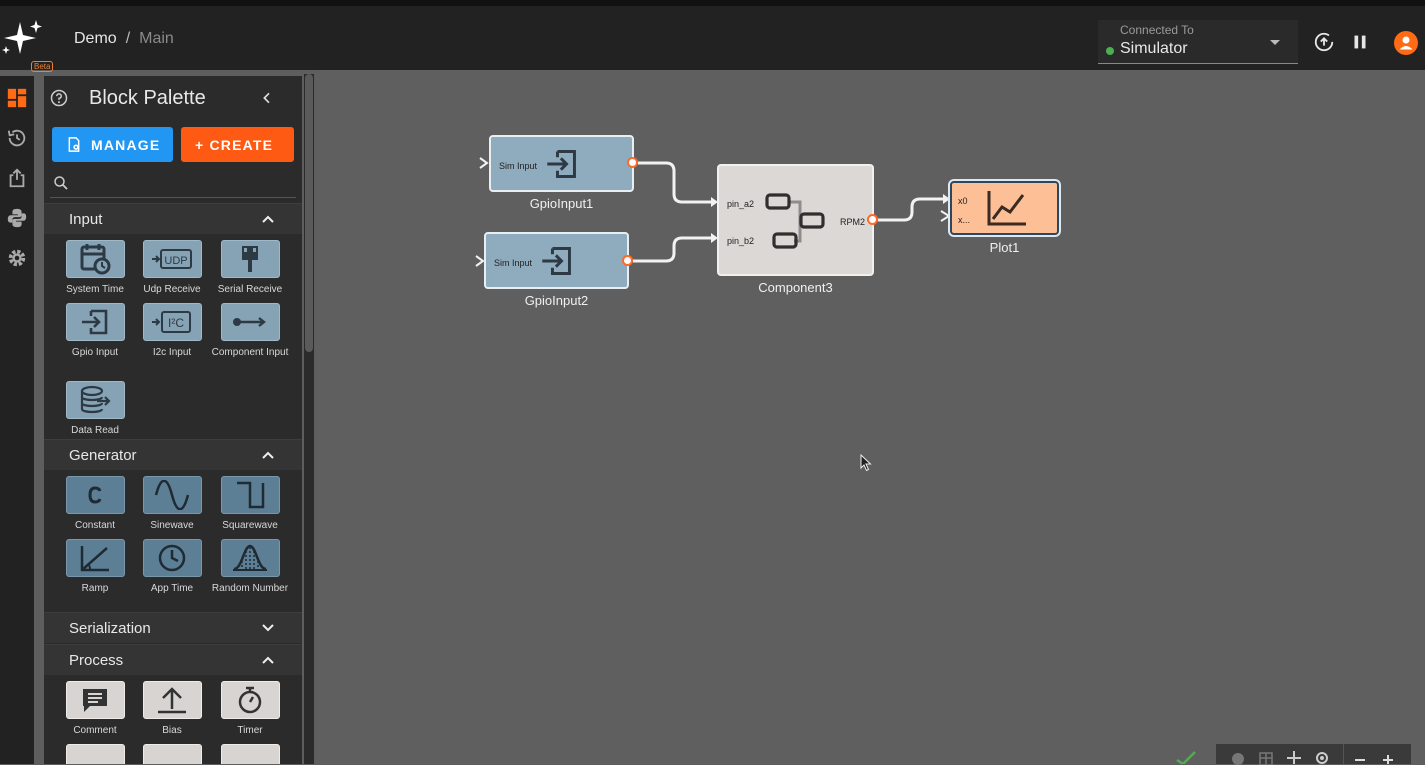 This screenshot has height=765, width=1425. Describe the element at coordinates (156, 38) in the screenshot. I see `breadcrumb-page: Main` at that location.